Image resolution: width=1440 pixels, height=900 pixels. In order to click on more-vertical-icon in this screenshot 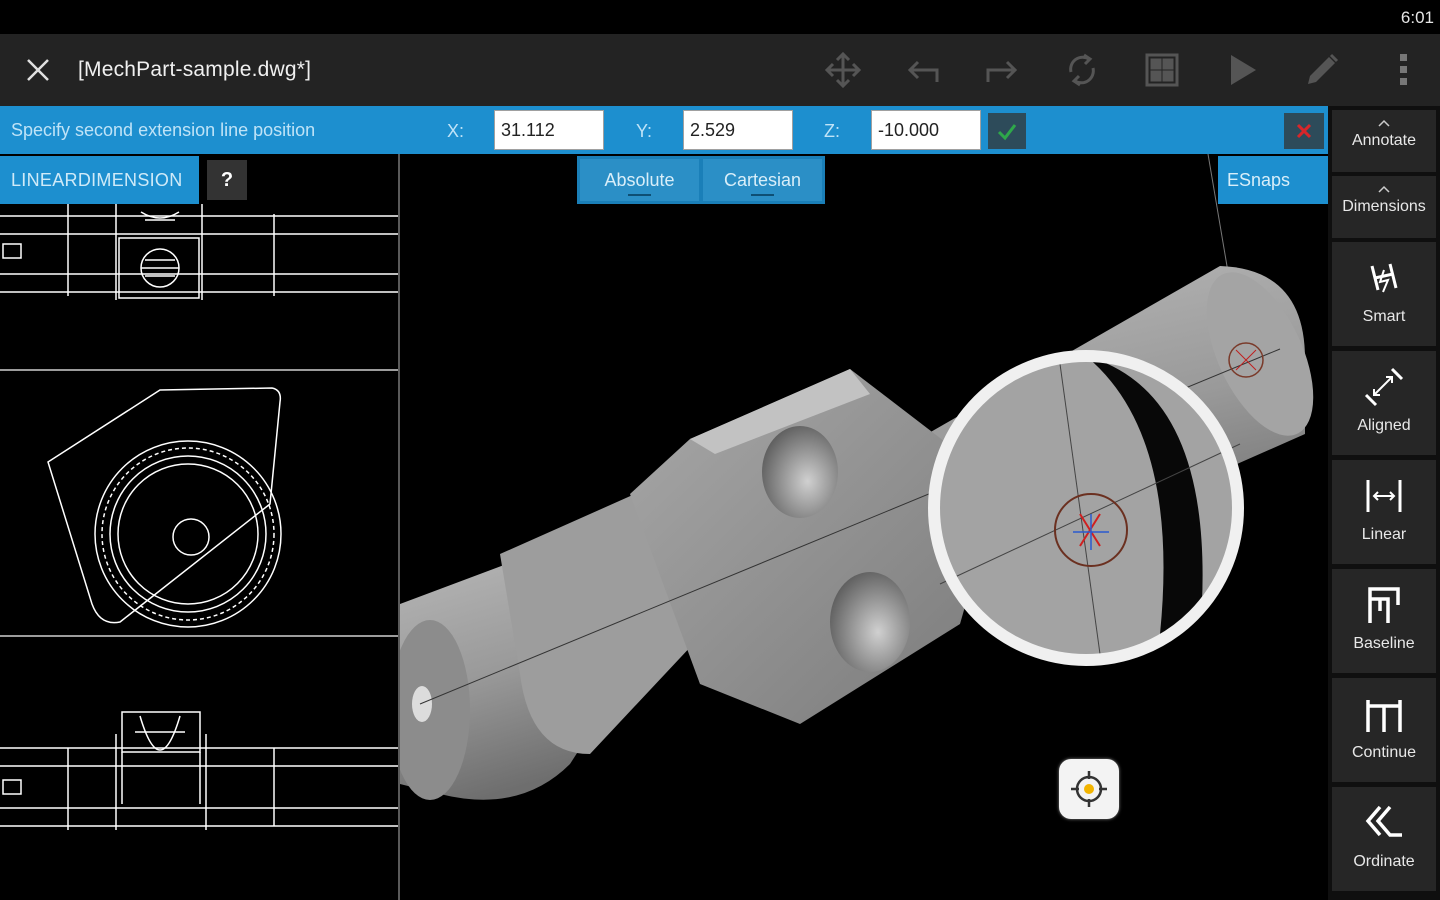, I will do `click(1403, 69)`.